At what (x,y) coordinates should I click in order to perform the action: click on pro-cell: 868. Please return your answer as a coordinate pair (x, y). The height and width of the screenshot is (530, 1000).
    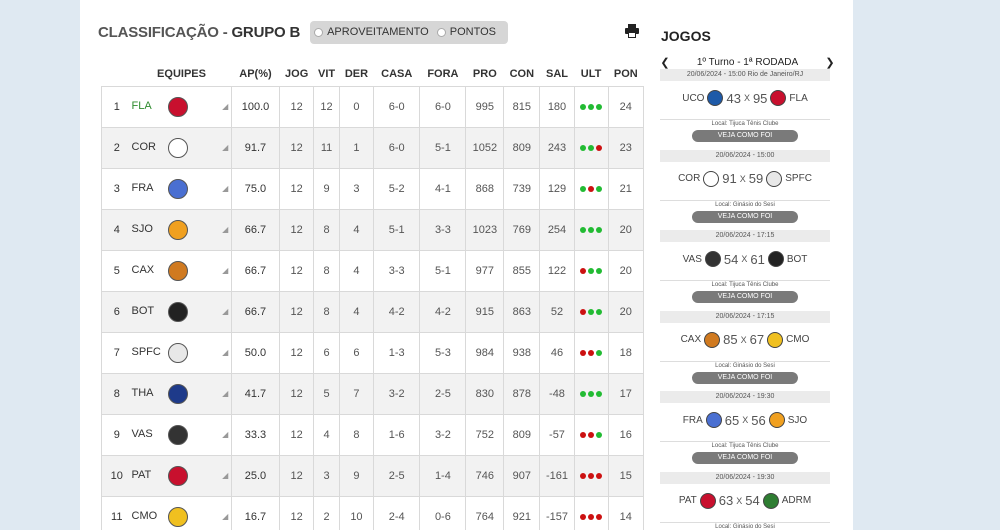
    Looking at the image, I should click on (485, 188).